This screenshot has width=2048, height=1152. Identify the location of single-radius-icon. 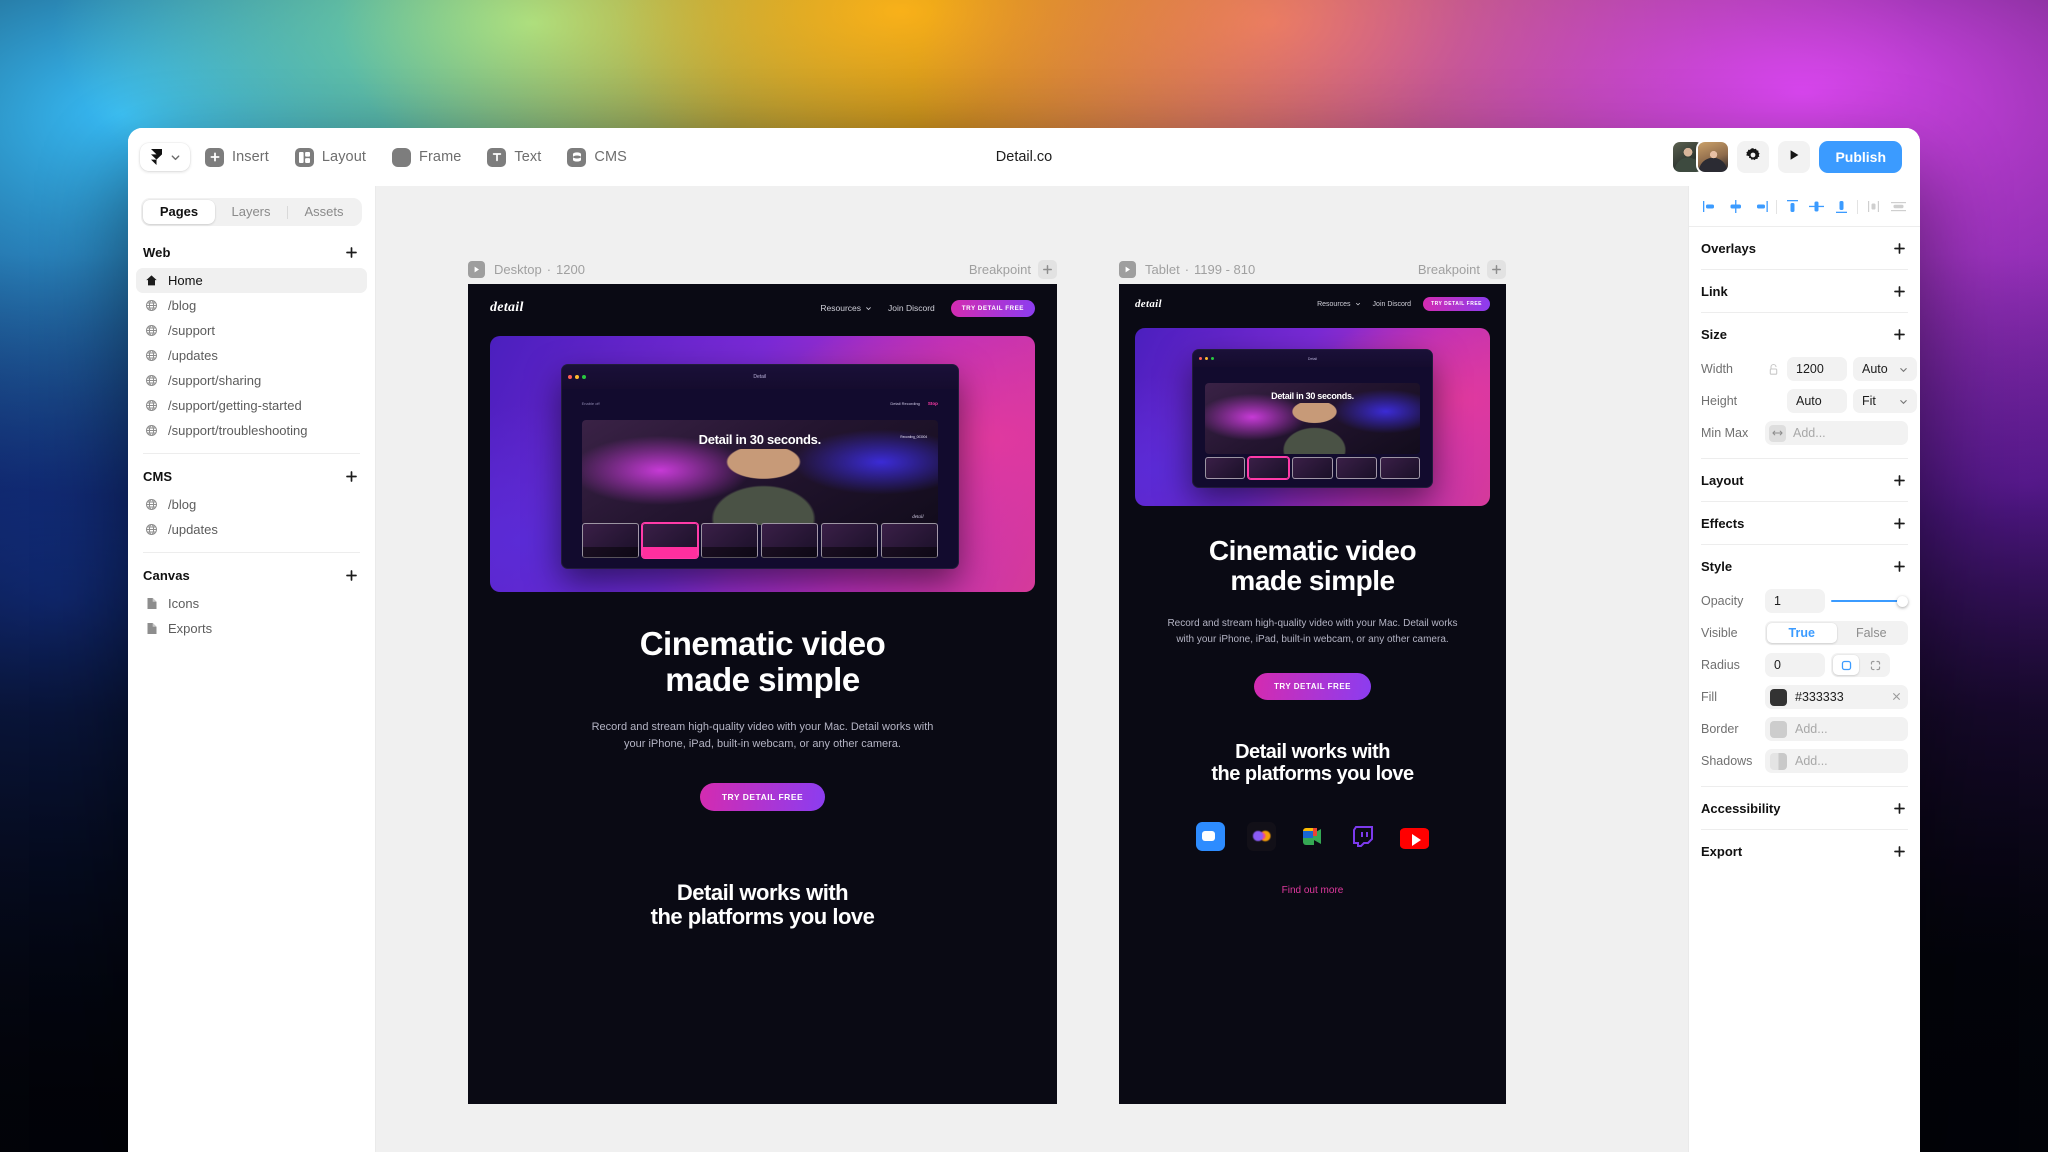
(1846, 665).